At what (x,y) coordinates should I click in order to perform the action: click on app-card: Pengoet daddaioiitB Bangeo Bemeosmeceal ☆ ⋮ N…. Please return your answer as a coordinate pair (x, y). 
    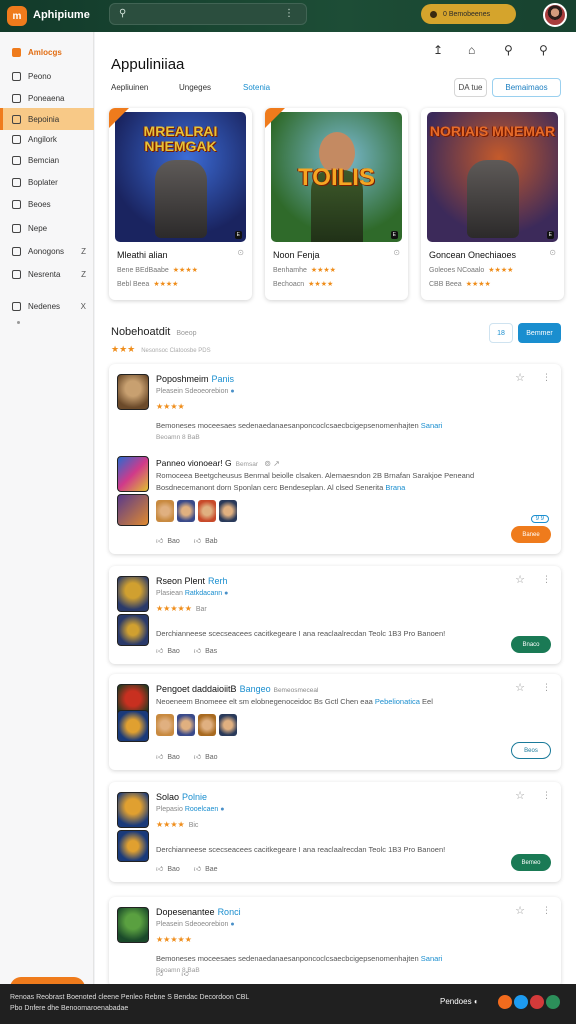
    Looking at the image, I should click on (335, 722).